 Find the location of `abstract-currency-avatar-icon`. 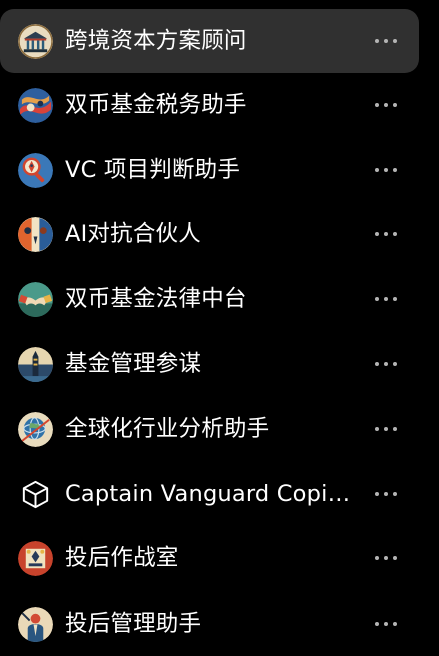

abstract-currency-avatar-icon is located at coordinates (35, 105).